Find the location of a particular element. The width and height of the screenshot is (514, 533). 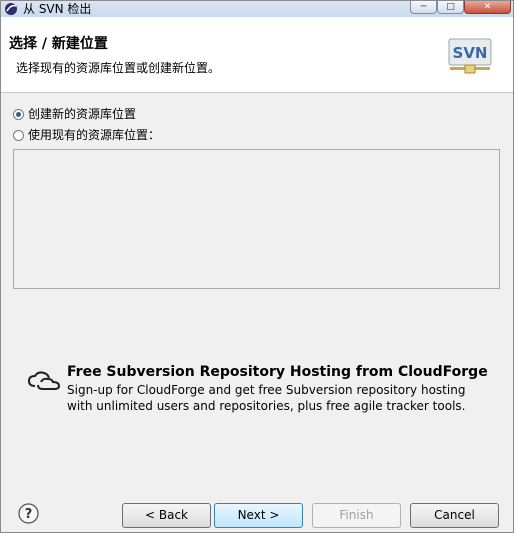

help-icon: ? is located at coordinates (28, 513).